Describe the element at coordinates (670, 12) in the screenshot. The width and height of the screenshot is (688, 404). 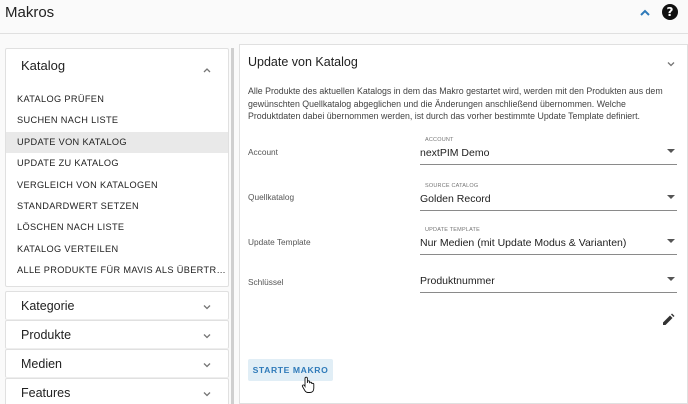
I see `help-icon: ?` at that location.